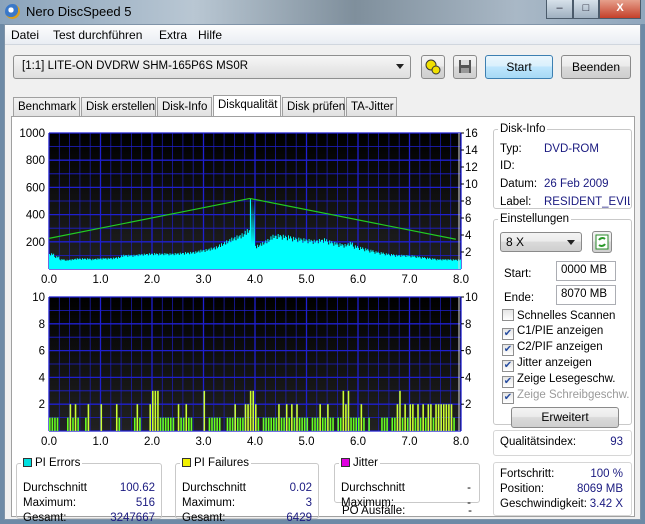 The width and height of the screenshot is (645, 524). What do you see at coordinates (508, 350) in the screenshot?
I see `checkmark-icon: ✔` at bounding box center [508, 350].